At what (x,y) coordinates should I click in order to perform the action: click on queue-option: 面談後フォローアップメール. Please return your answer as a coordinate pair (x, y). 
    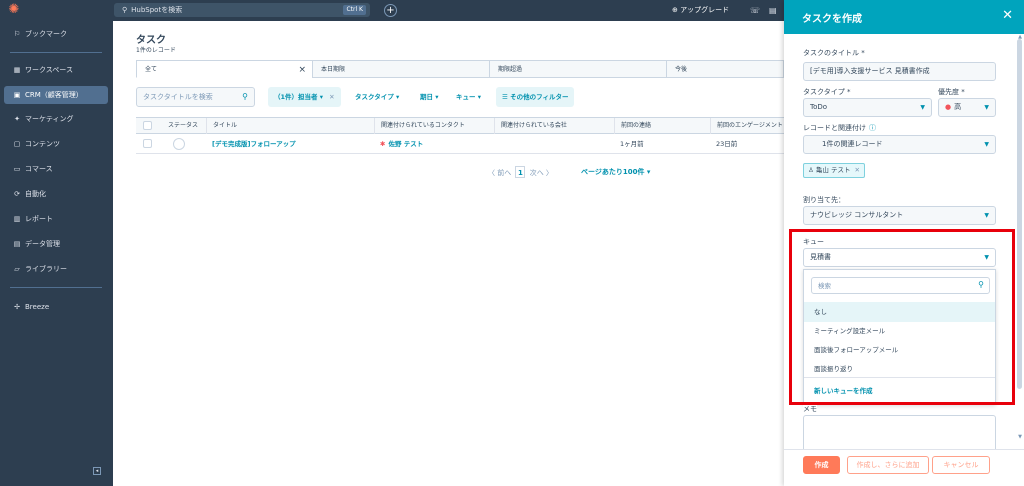
    Looking at the image, I should click on (899, 350).